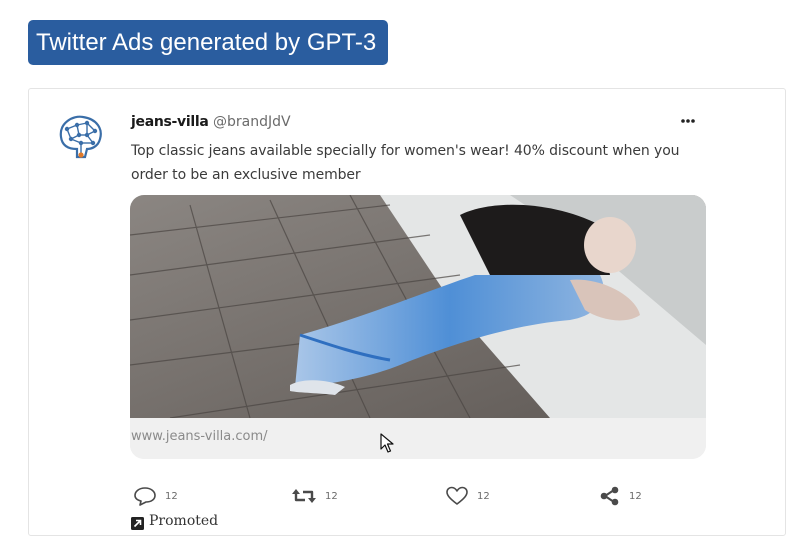  I want to click on retweet-button: 12, so click(314, 496).